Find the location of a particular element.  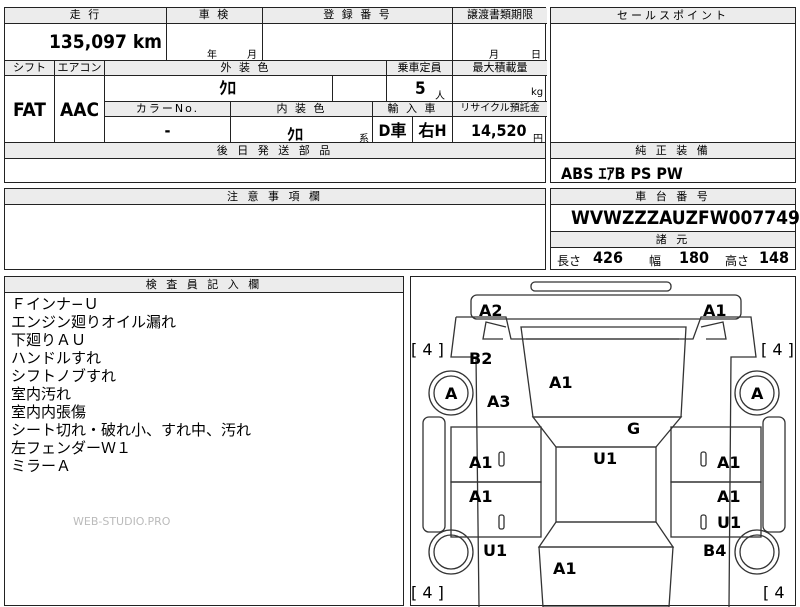

inspection-header: 車 検 is located at coordinates (215, 16).